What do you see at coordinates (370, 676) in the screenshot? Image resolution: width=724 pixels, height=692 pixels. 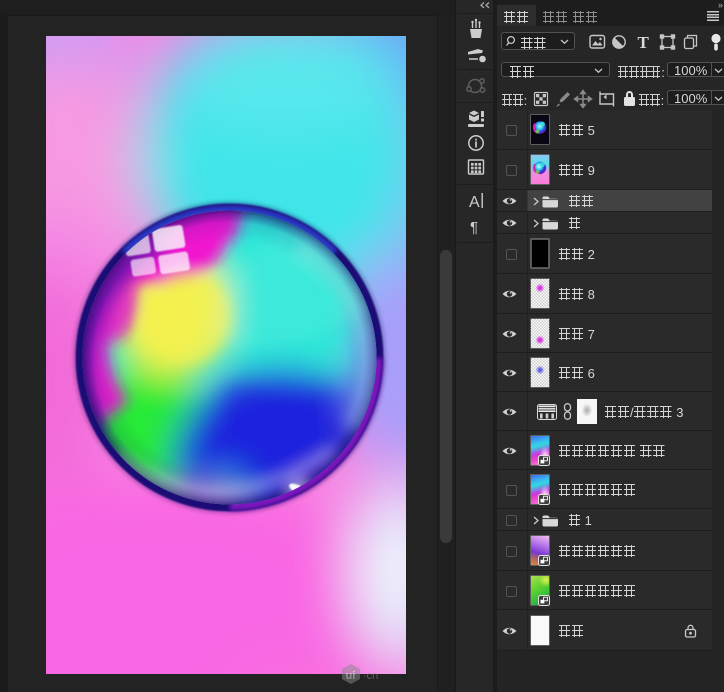 I see `svg-text: ·cn` at bounding box center [370, 676].